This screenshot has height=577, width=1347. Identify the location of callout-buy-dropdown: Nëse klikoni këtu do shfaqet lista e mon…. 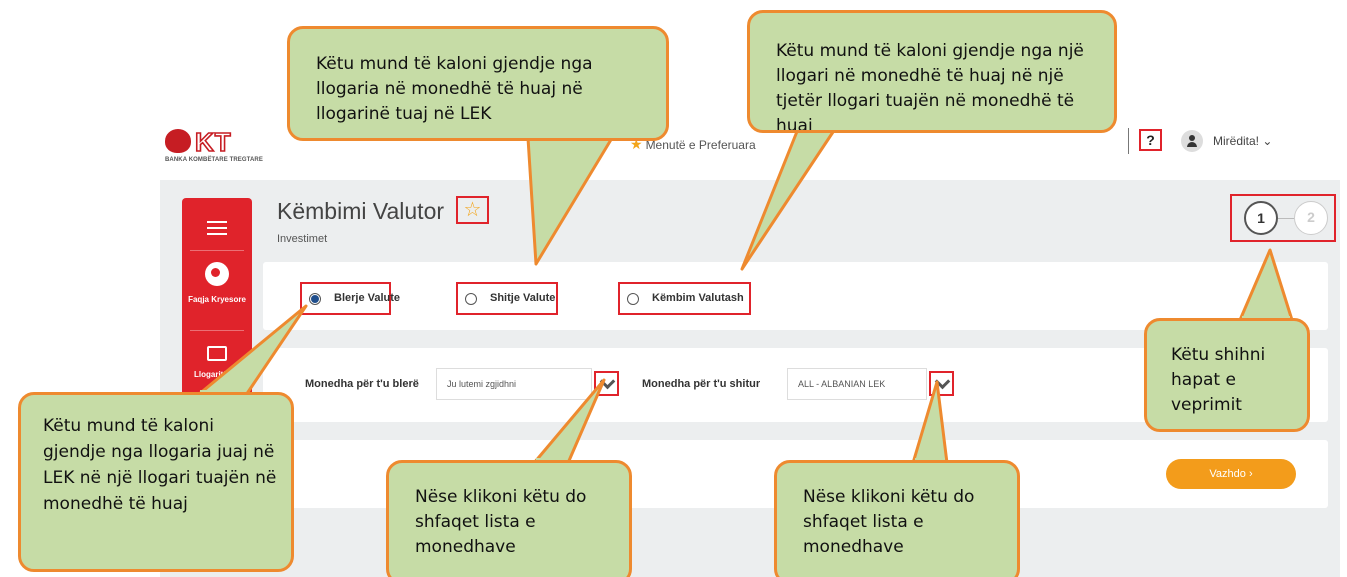
(509, 518).